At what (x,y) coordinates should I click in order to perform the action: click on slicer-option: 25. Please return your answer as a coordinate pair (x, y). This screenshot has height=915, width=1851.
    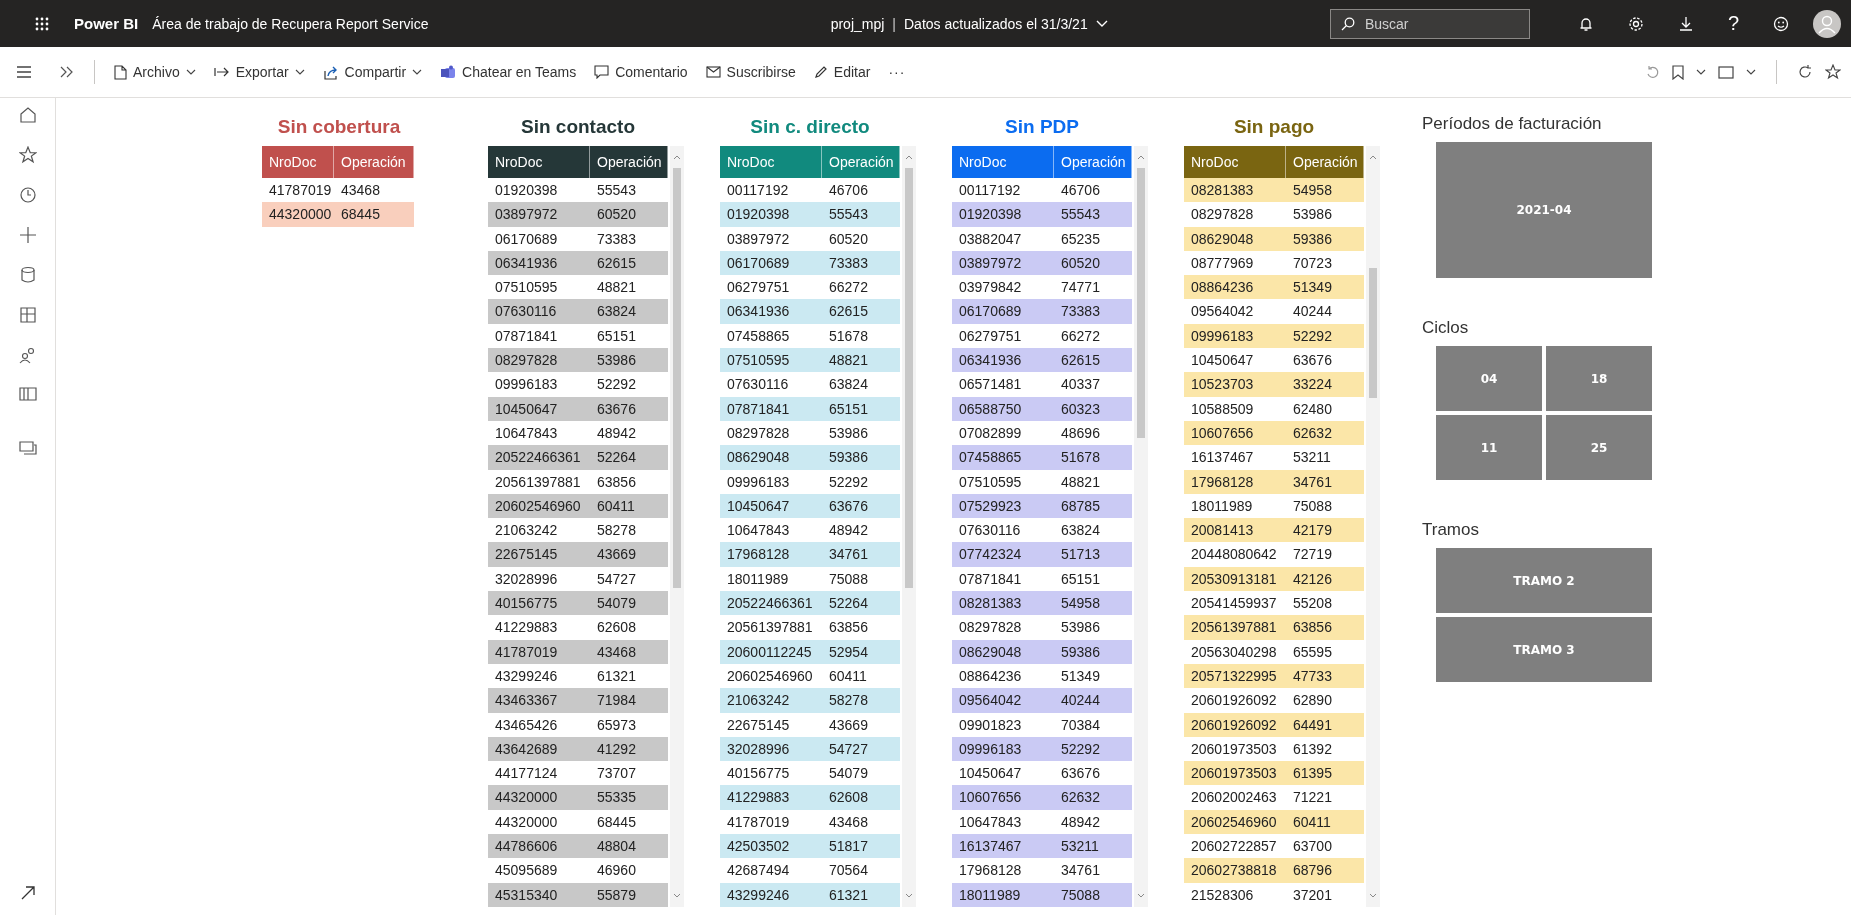
    Looking at the image, I should click on (1599, 447).